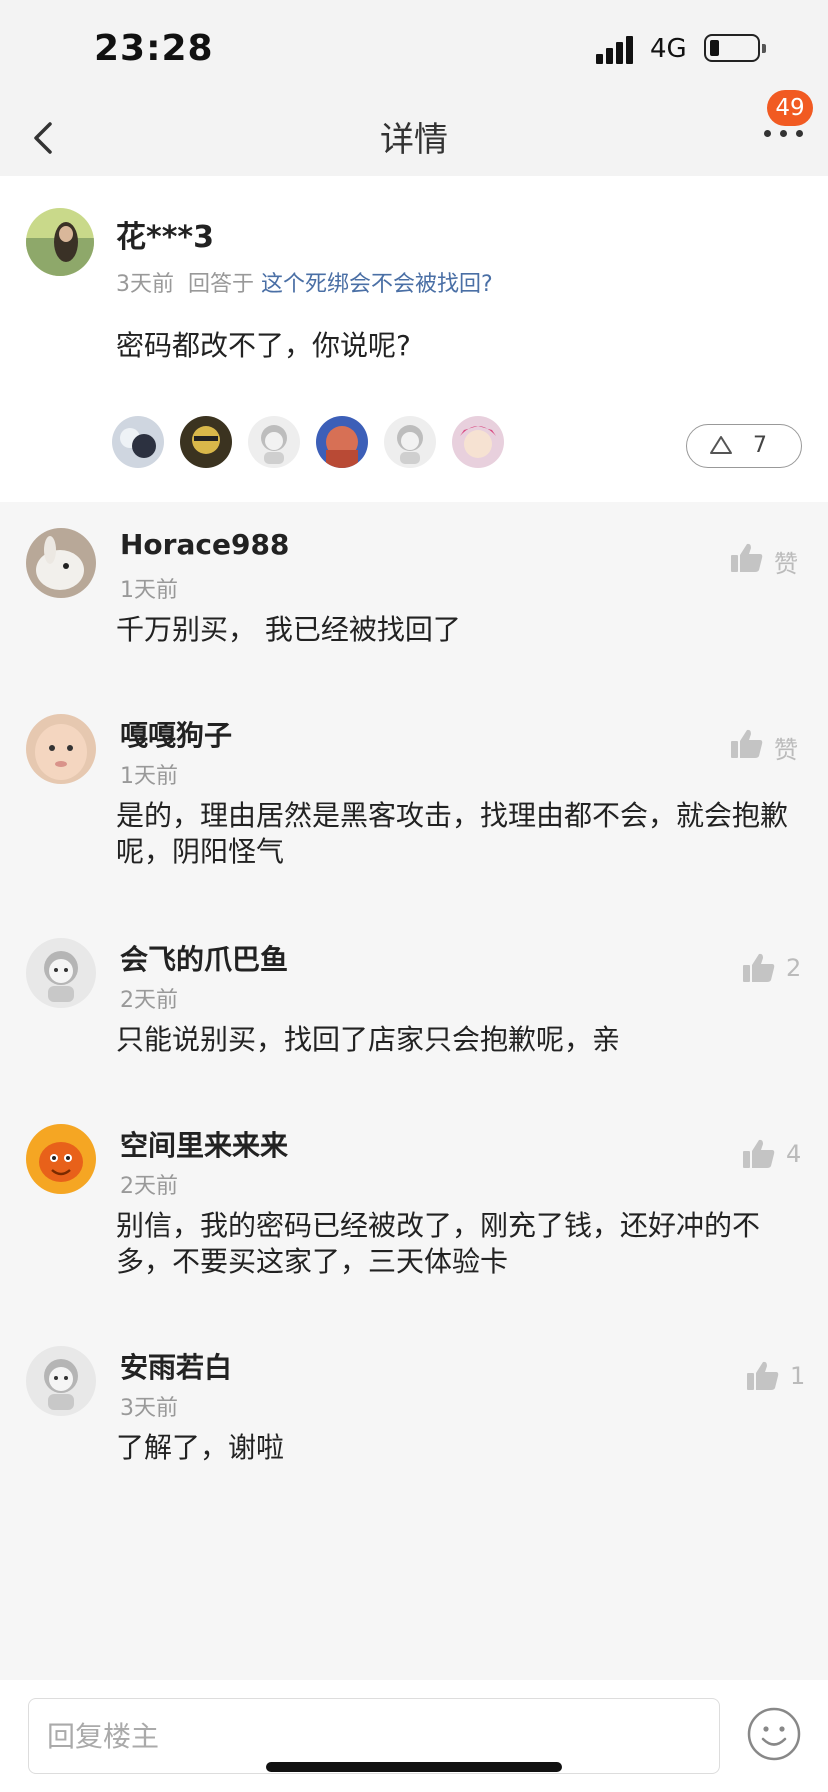 The height and width of the screenshot is (1792, 828). I want to click on comment-text: 了解了，谢啦, so click(200, 1447).